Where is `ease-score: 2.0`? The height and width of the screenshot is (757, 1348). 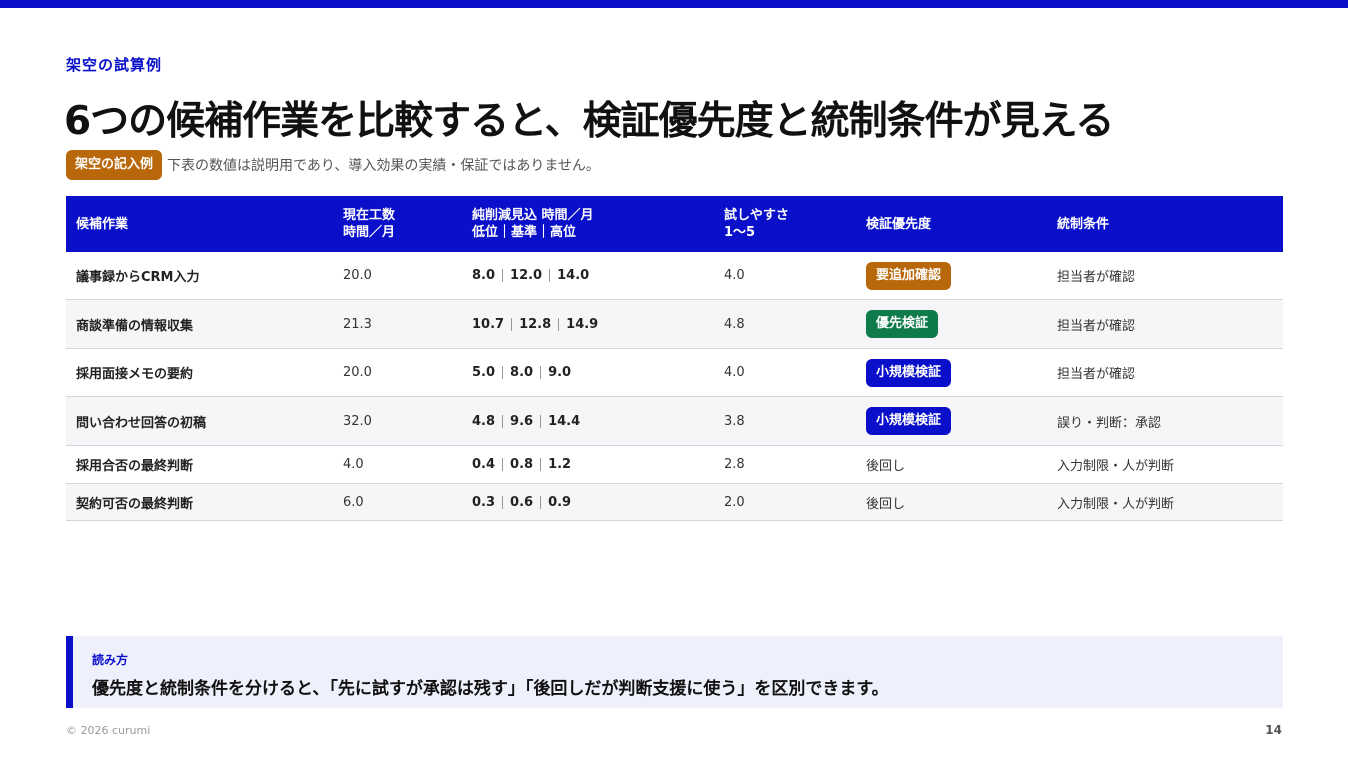 ease-score: 2.0 is located at coordinates (734, 502).